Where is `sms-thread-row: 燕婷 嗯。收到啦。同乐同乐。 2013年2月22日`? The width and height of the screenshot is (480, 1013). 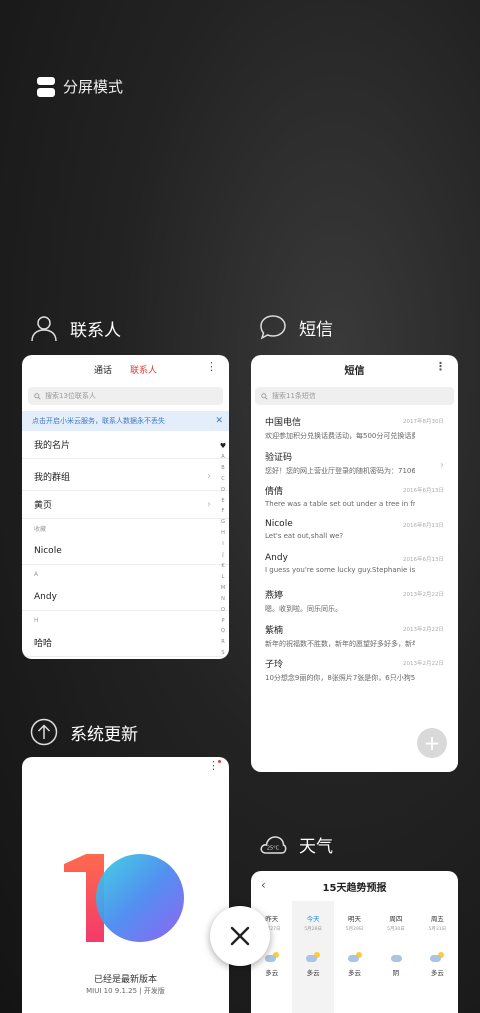 sms-thread-row: 燕婷 嗯。收到啦。同乐同乐。 2013年2月22日 is located at coordinates (354, 601).